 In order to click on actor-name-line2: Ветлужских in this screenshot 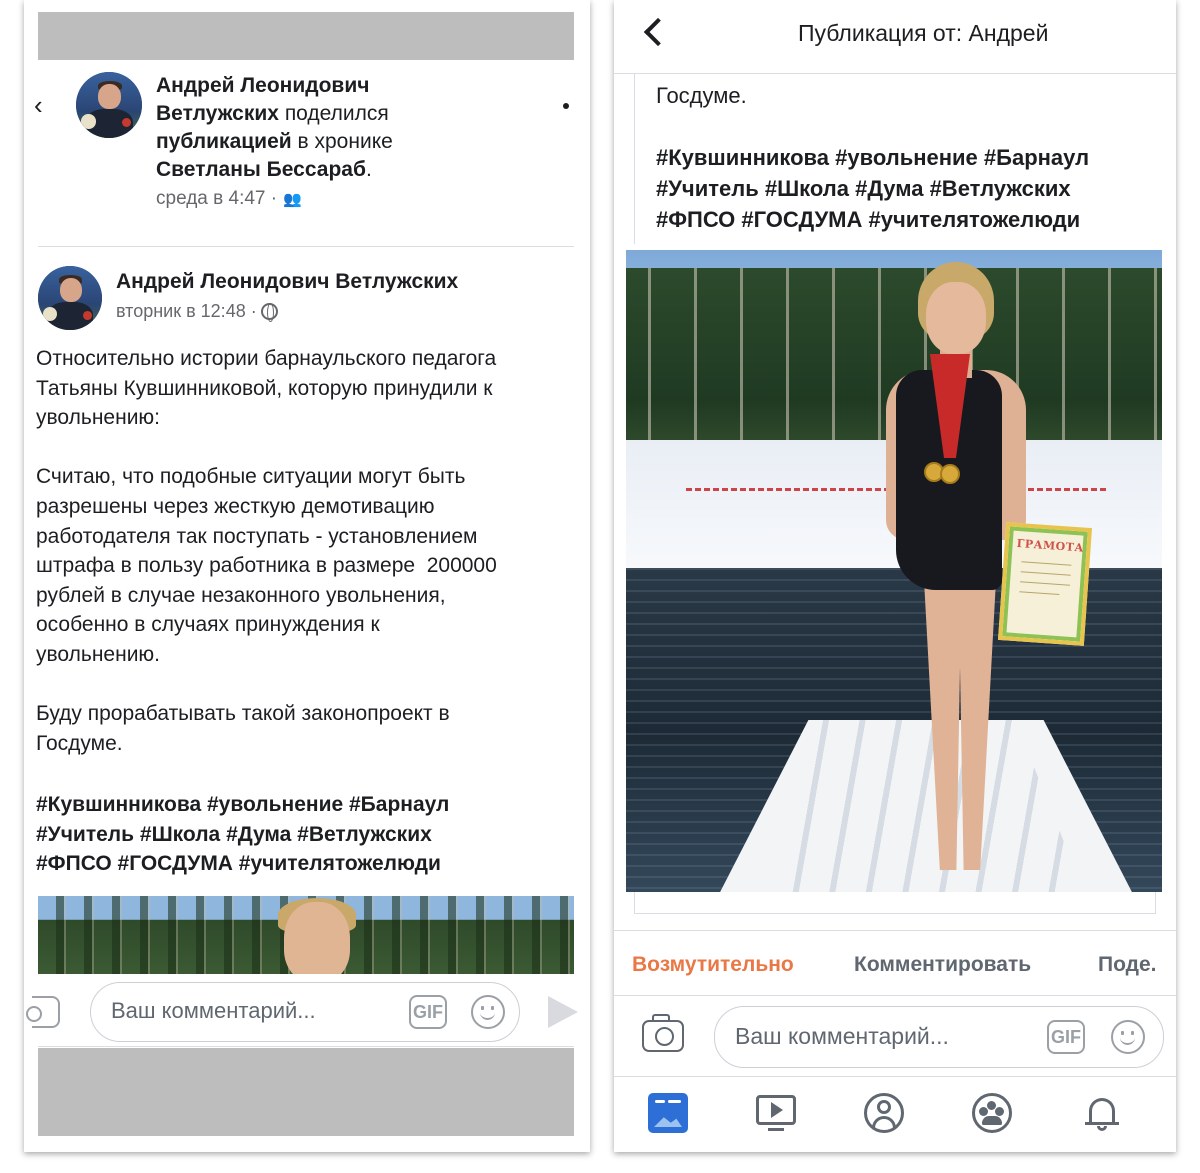, I will do `click(217, 113)`.